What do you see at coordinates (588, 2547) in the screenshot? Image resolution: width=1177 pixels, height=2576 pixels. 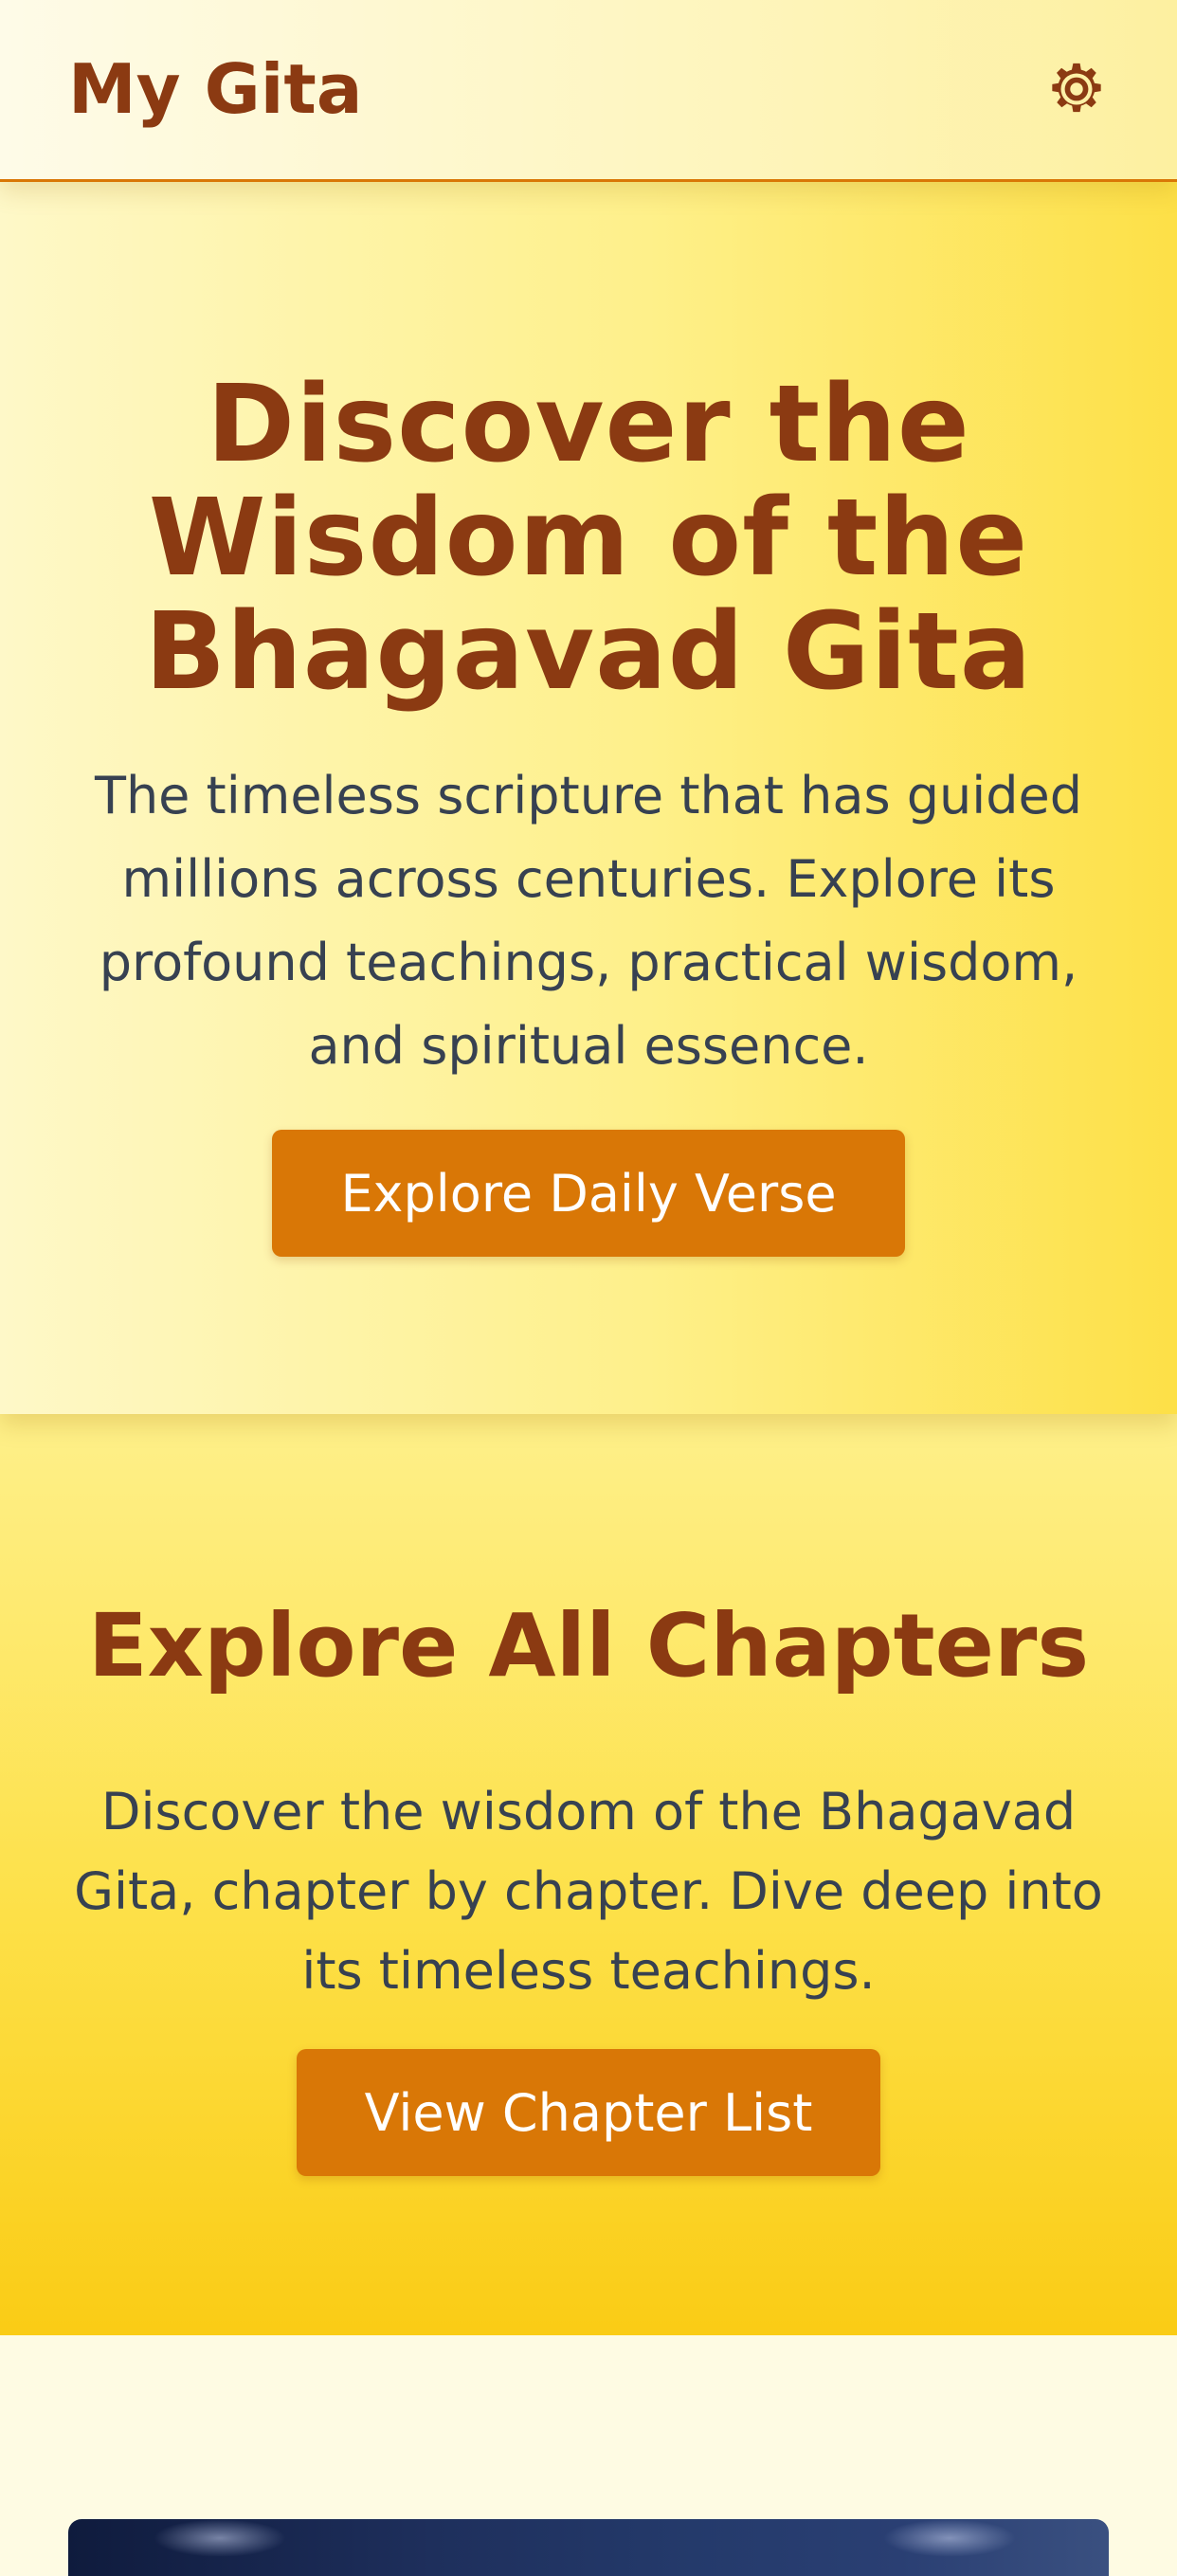 I see `featured-image` at bounding box center [588, 2547].